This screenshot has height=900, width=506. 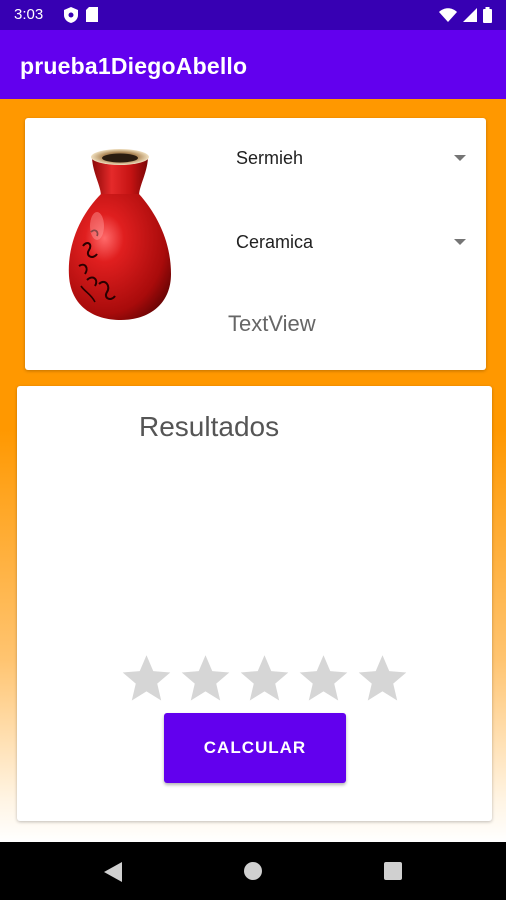 I want to click on navigation-bar, so click(x=253, y=871).